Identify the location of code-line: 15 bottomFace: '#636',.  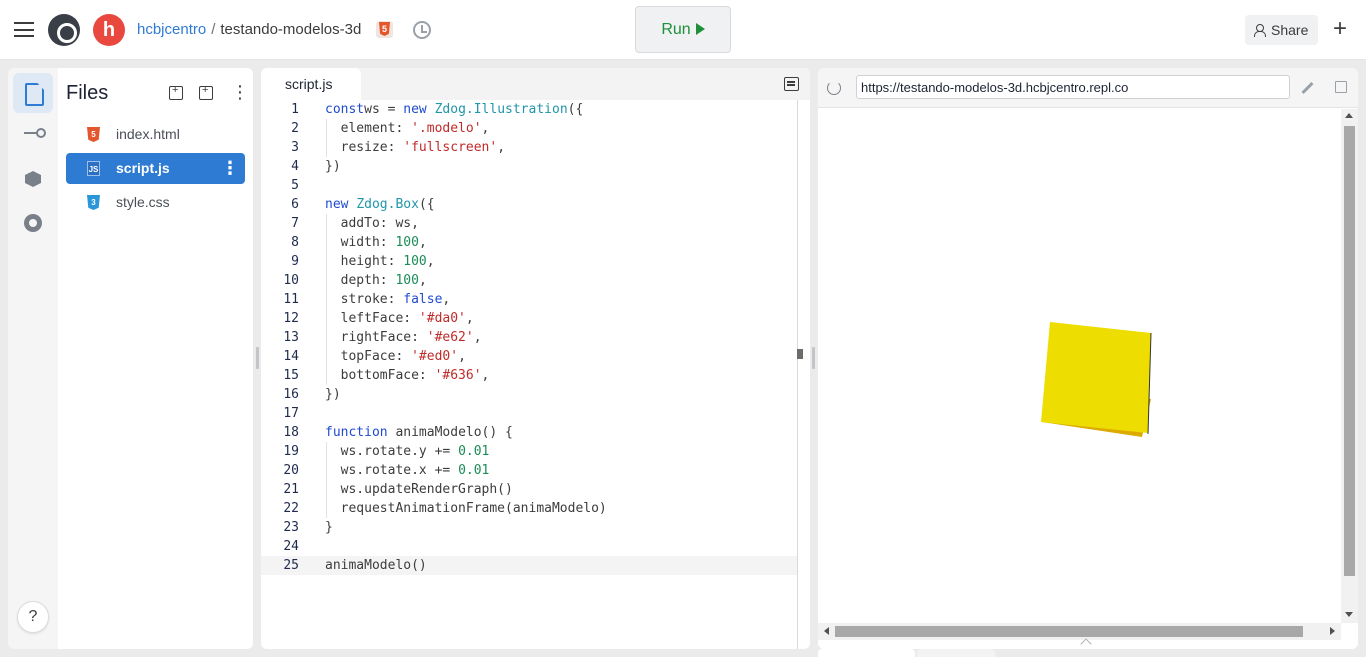
(529, 375).